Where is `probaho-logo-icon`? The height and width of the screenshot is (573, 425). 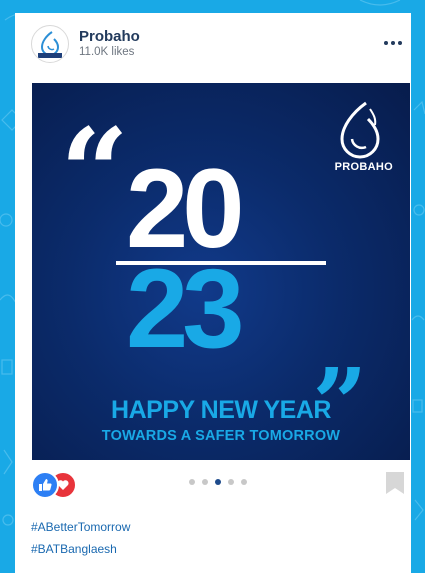 probaho-logo-icon is located at coordinates (50, 44).